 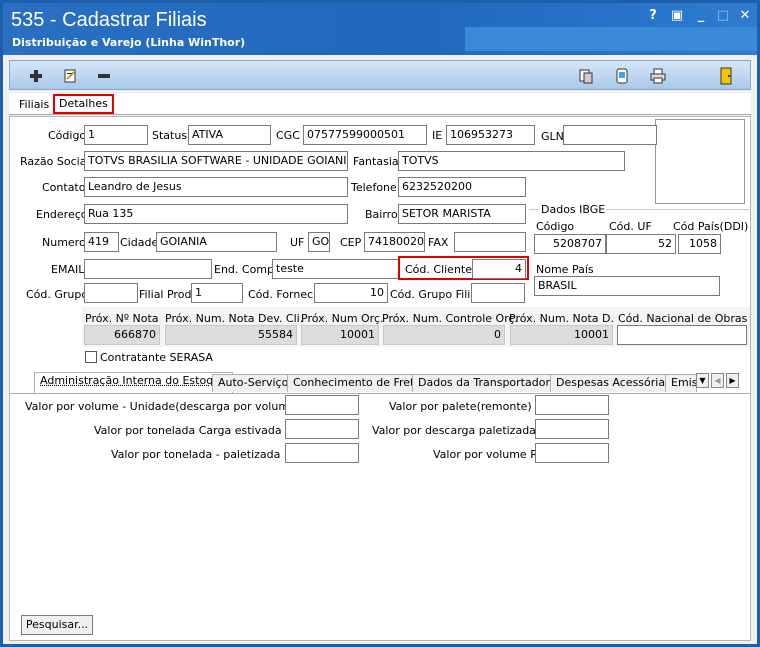 I want to click on prox-nota-d-label: Próx. Num. Nota D., so click(x=561, y=318).